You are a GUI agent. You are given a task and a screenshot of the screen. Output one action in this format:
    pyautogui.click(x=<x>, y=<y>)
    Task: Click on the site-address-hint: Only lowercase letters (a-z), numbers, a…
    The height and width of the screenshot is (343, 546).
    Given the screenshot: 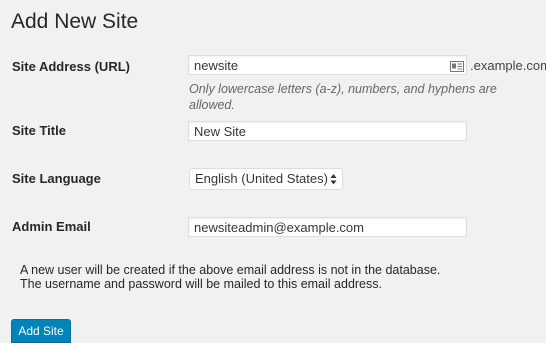 What is the action you would take?
    pyautogui.click(x=343, y=97)
    